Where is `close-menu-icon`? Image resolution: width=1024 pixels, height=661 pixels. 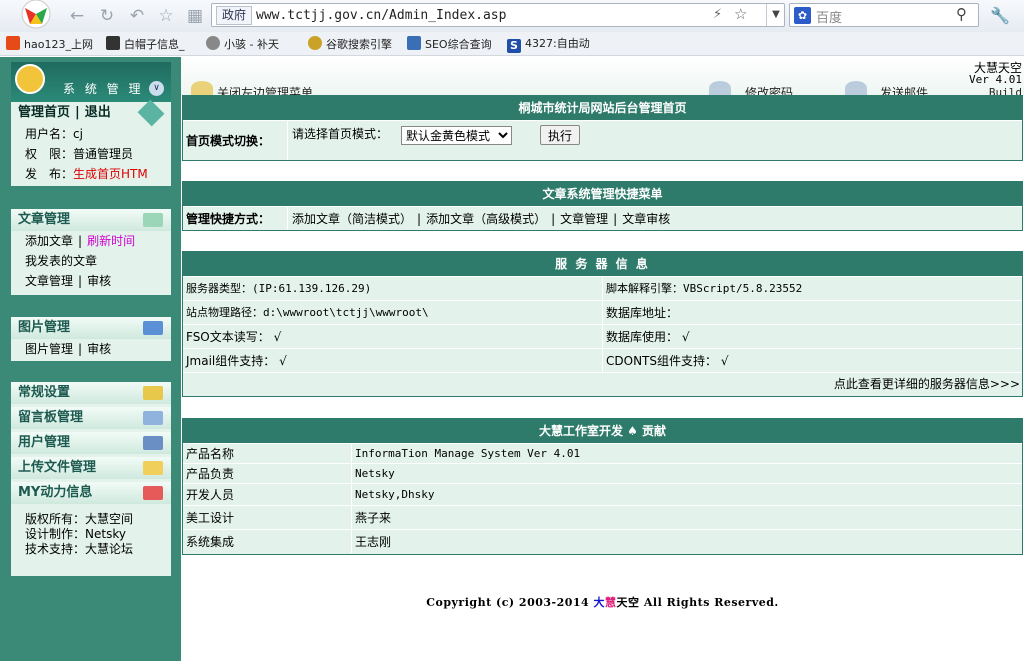 close-menu-icon is located at coordinates (202, 88).